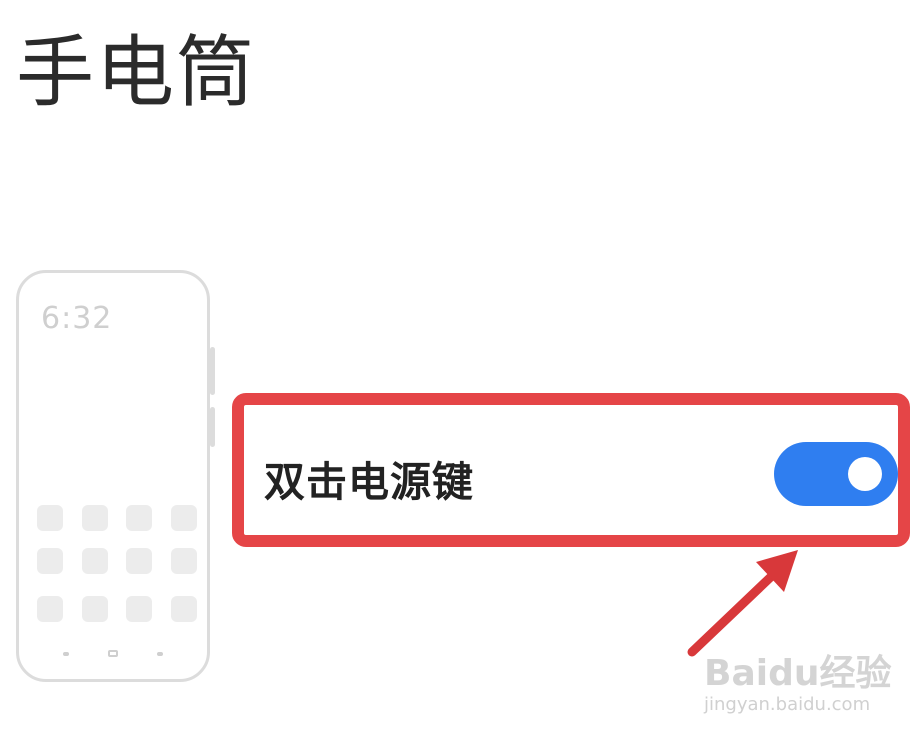 The width and height of the screenshot is (914, 740). What do you see at coordinates (571, 470) in the screenshot?
I see `setting-row-double-press-power: 双击电源键` at bounding box center [571, 470].